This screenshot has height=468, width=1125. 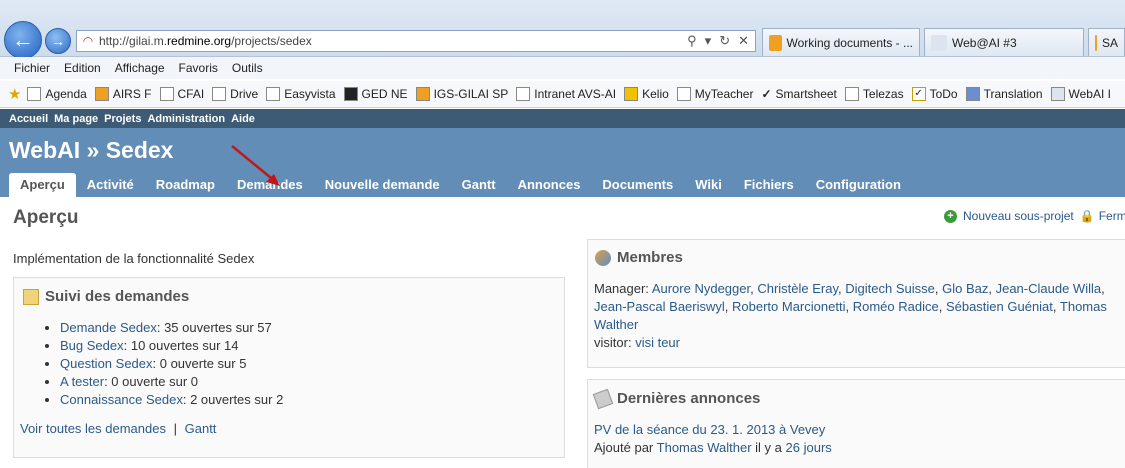 What do you see at coordinates (708, 185) in the screenshot?
I see `tab-wiki: Wiki` at bounding box center [708, 185].